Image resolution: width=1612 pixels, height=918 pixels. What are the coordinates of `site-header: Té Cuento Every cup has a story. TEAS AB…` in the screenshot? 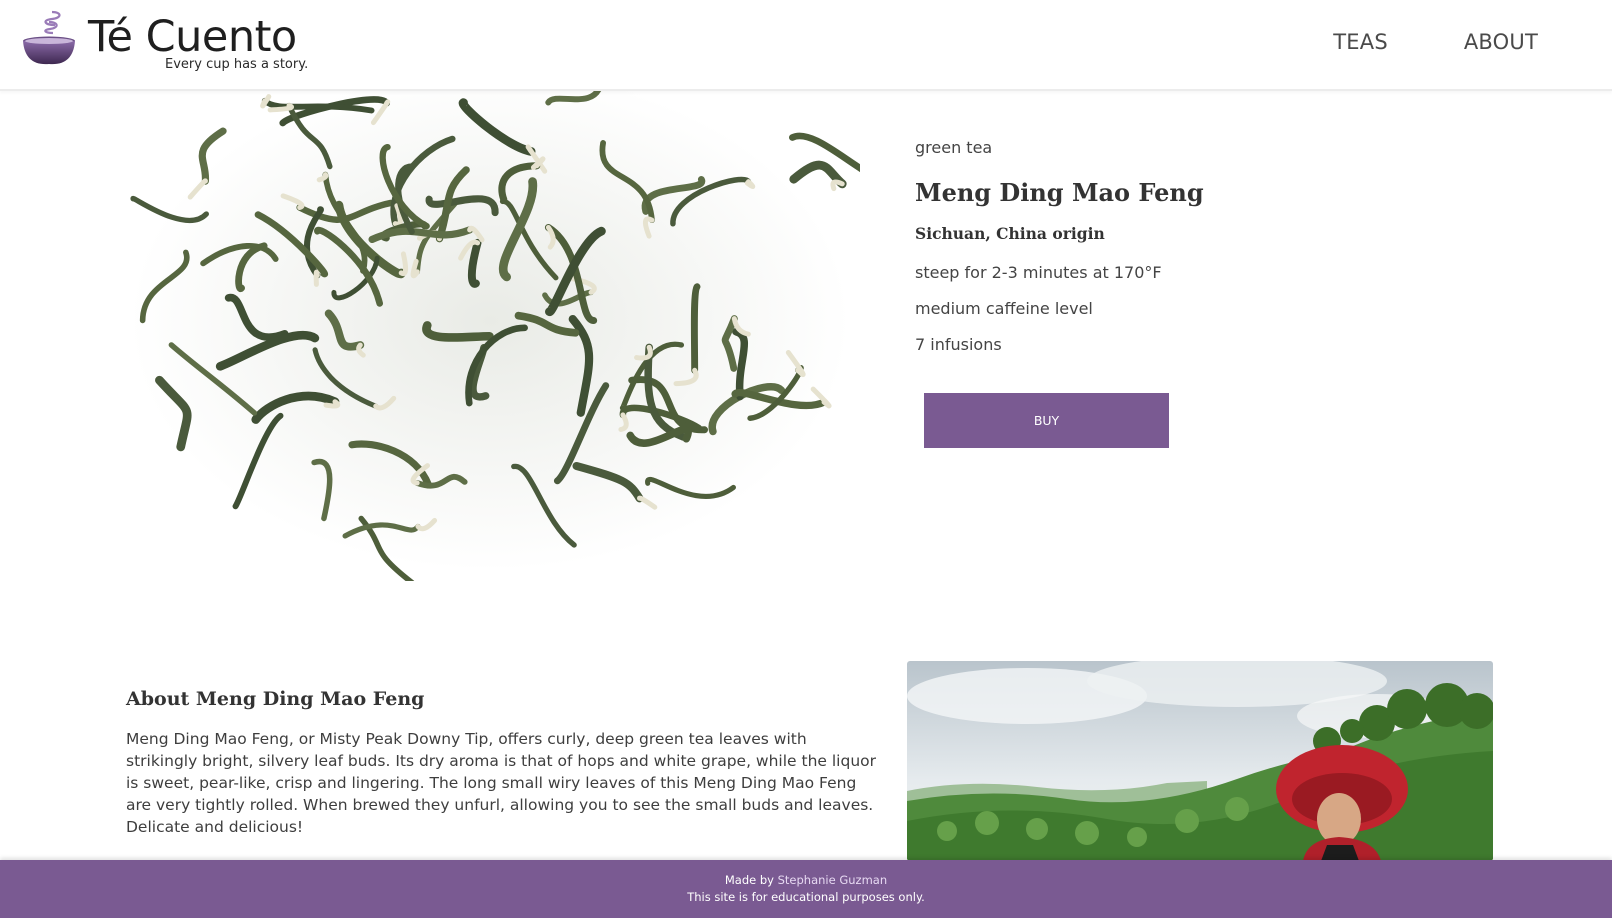 It's located at (806, 45).